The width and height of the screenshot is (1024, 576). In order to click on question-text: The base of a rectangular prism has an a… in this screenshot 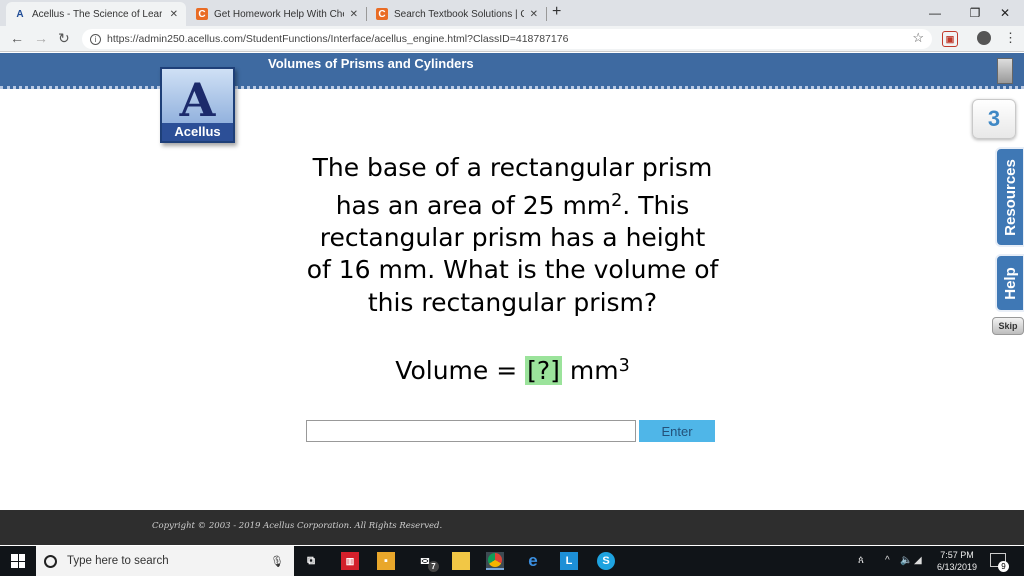, I will do `click(512, 235)`.